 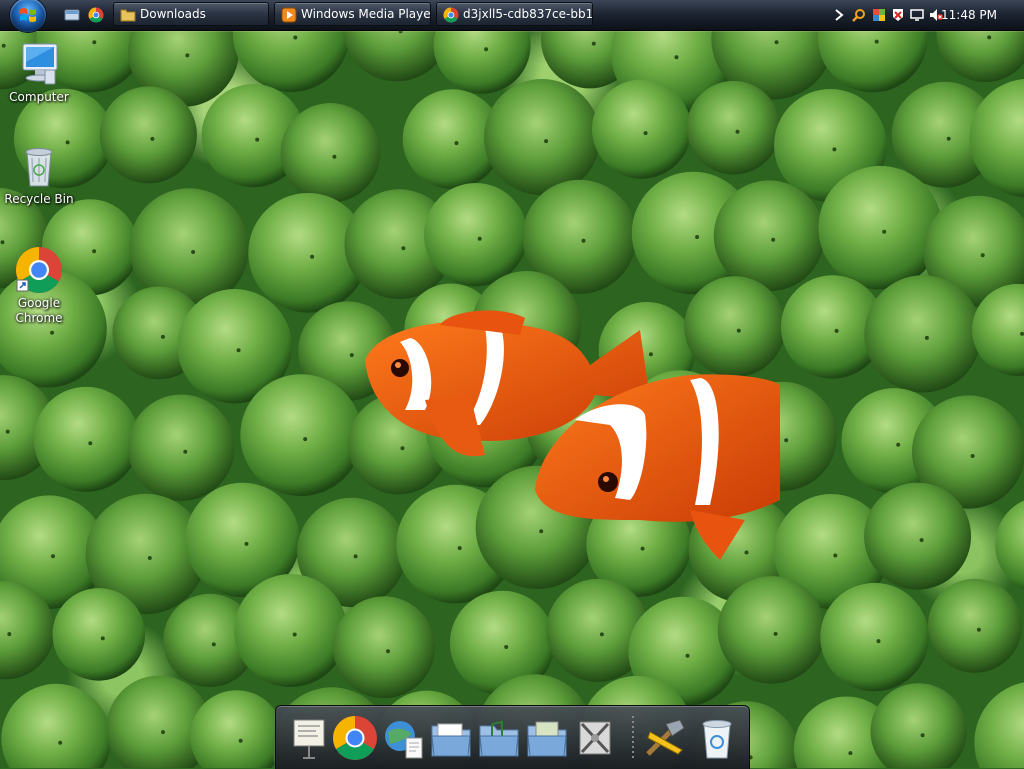 I want to click on taskbar-button-downloads: Downloads, so click(x=191, y=14).